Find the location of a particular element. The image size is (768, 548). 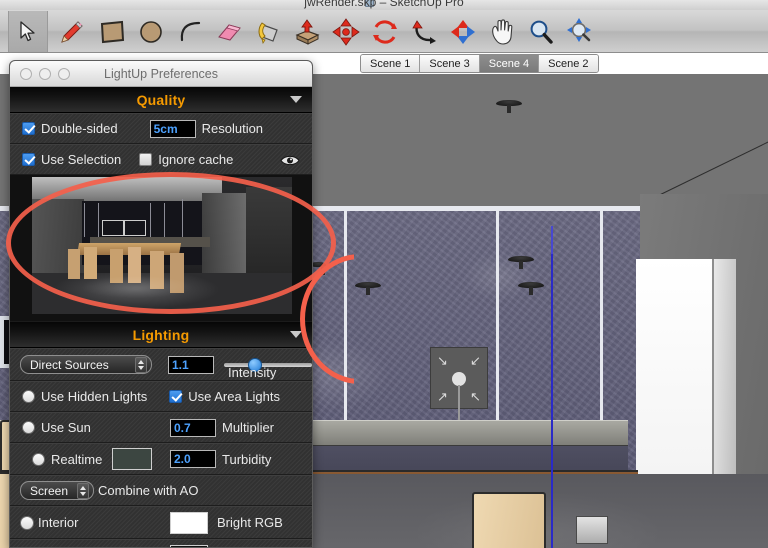

row-combine-ao: Screen Combine with AO is located at coordinates (161, 490).